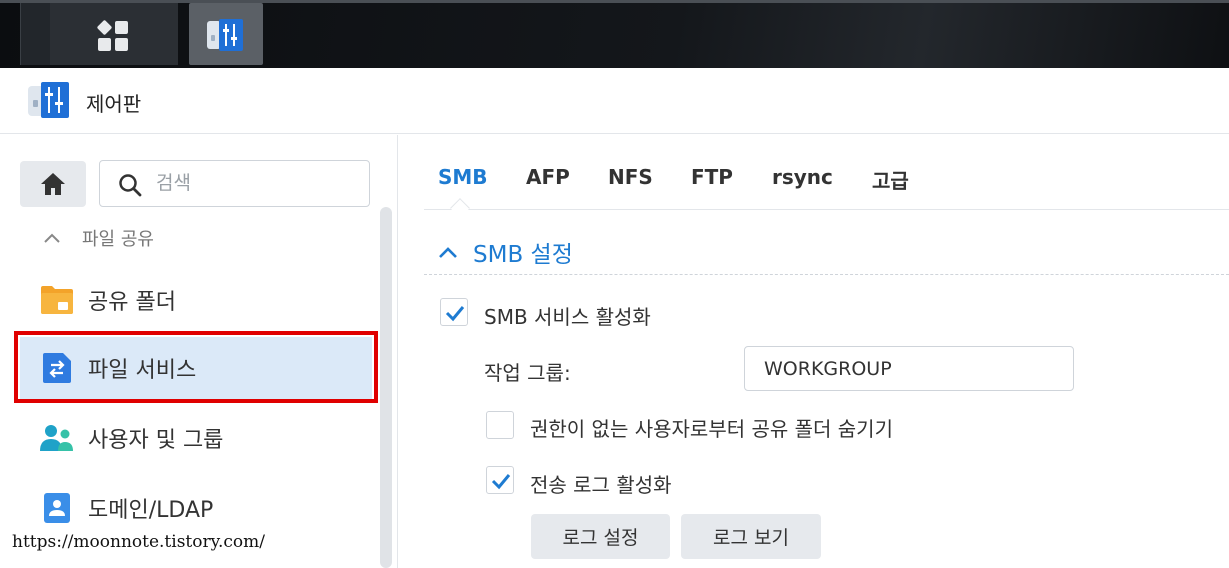 The image size is (1229, 568). Describe the element at coordinates (712, 177) in the screenshot. I see `tab-ftp: FTP` at that location.